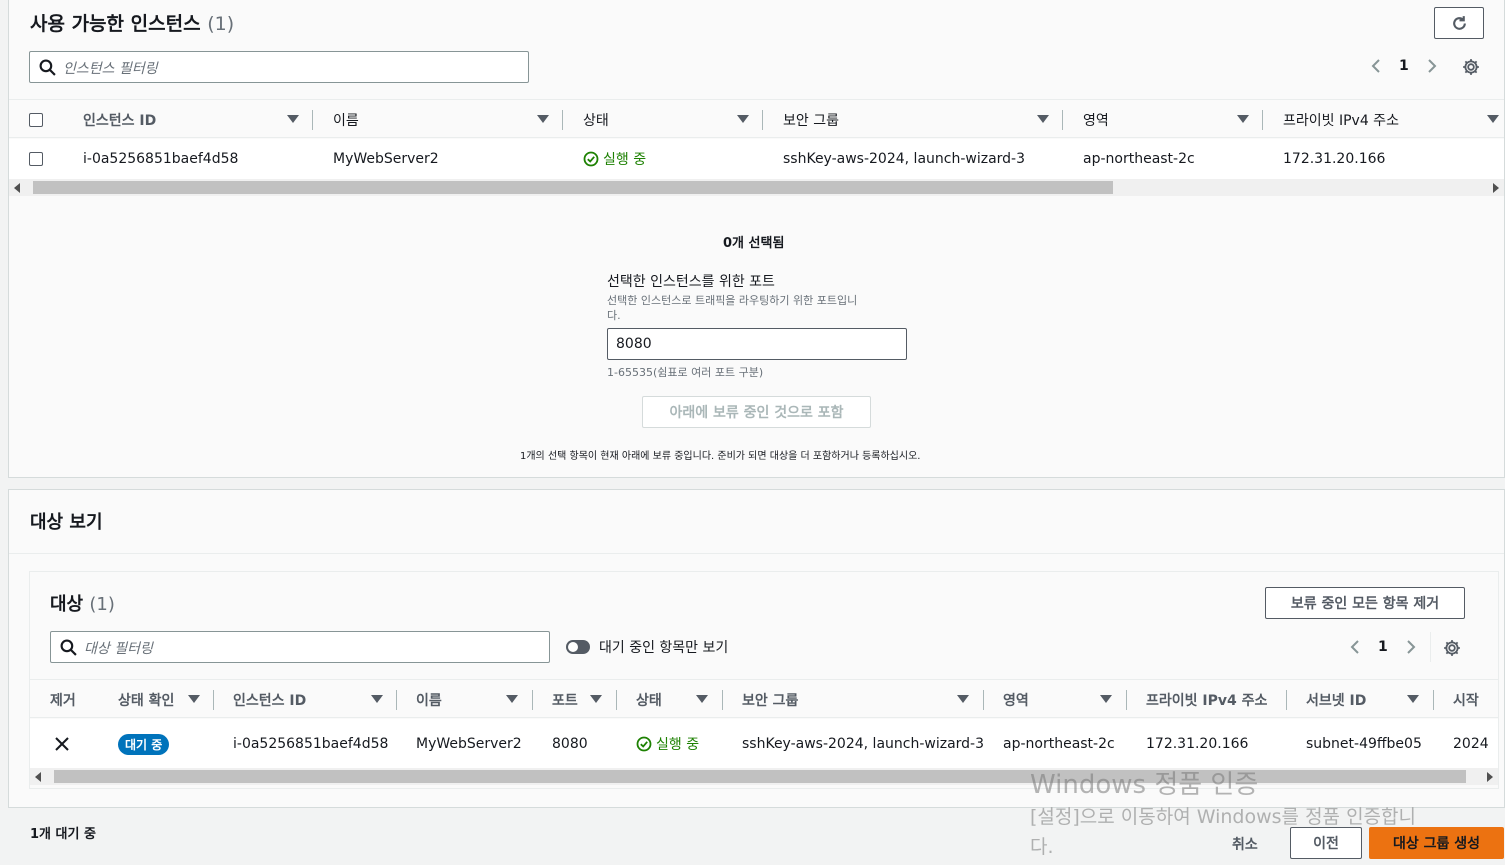 The image size is (1505, 865). Describe the element at coordinates (82, 603) in the screenshot. I see `targets-title: 대상 (1)` at that location.